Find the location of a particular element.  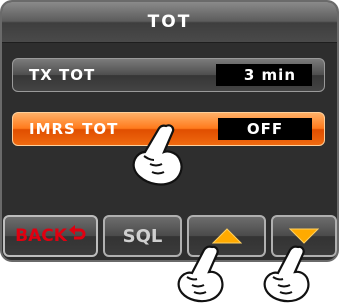

back-button-label: BACK is located at coordinates (41, 236).